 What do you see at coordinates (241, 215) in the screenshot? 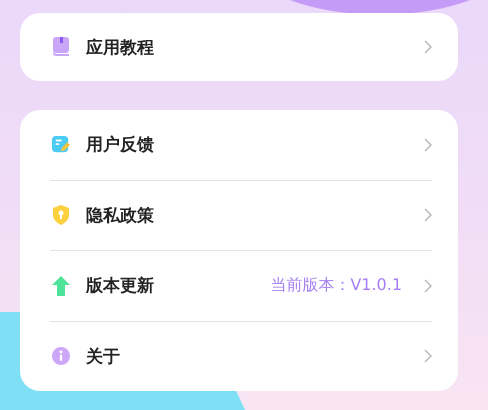
I see `settings-item: 隐私政策` at bounding box center [241, 215].